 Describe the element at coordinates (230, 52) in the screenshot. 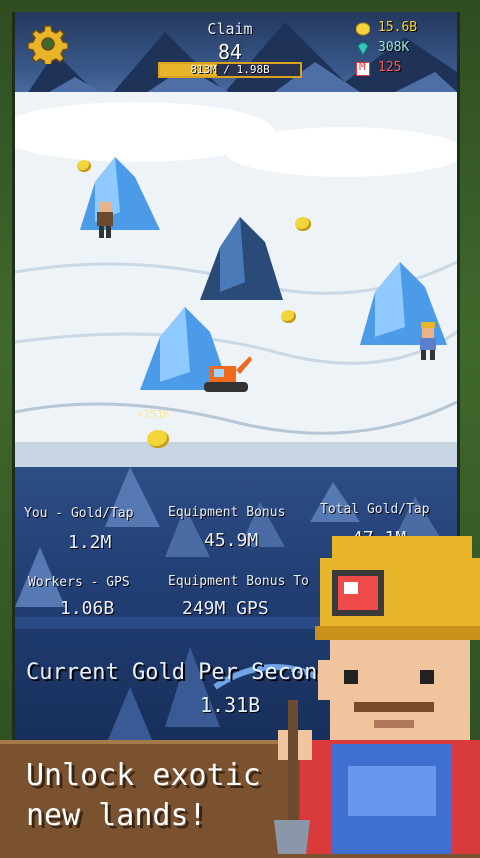

I see `claim-number: 84` at that location.